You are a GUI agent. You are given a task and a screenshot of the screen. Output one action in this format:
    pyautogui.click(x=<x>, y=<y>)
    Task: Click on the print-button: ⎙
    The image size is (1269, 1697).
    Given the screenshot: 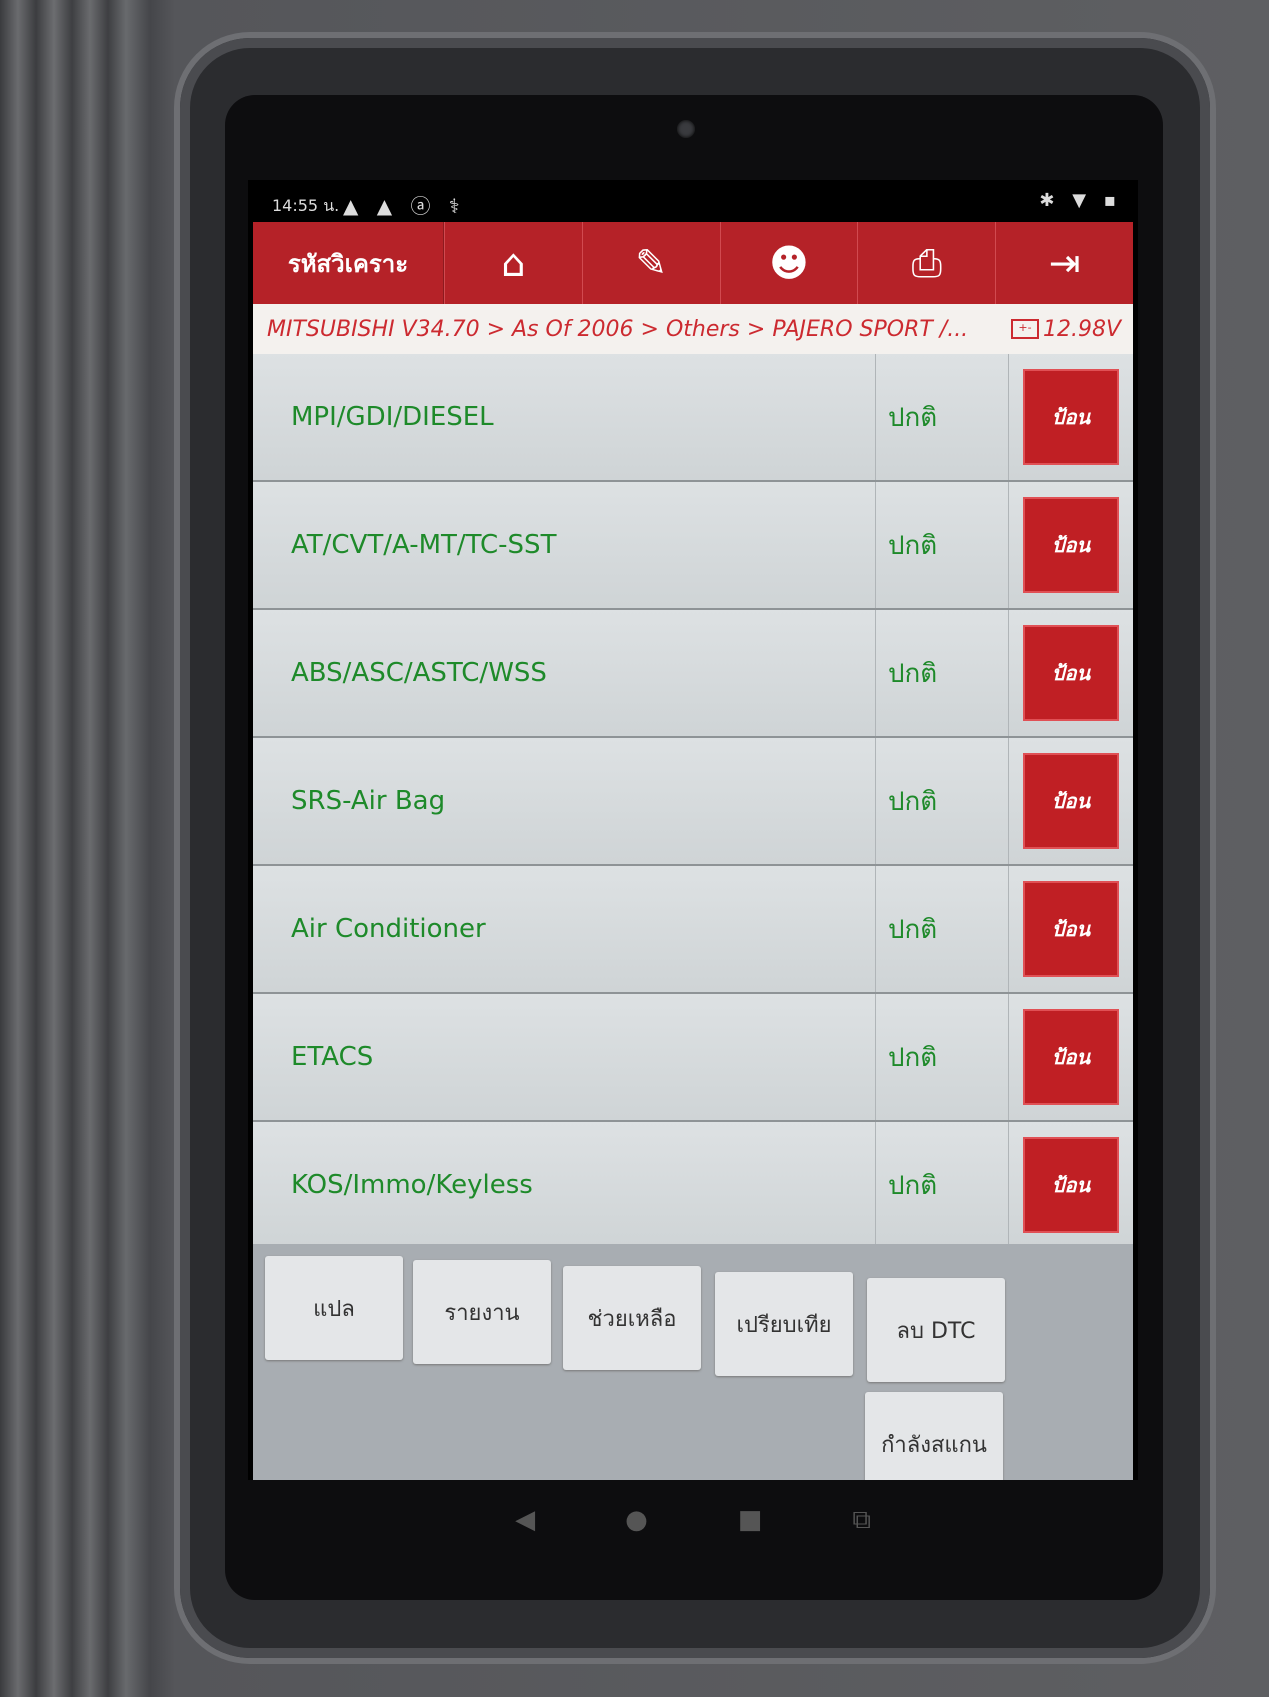 What is the action you would take?
    pyautogui.click(x=926, y=263)
    